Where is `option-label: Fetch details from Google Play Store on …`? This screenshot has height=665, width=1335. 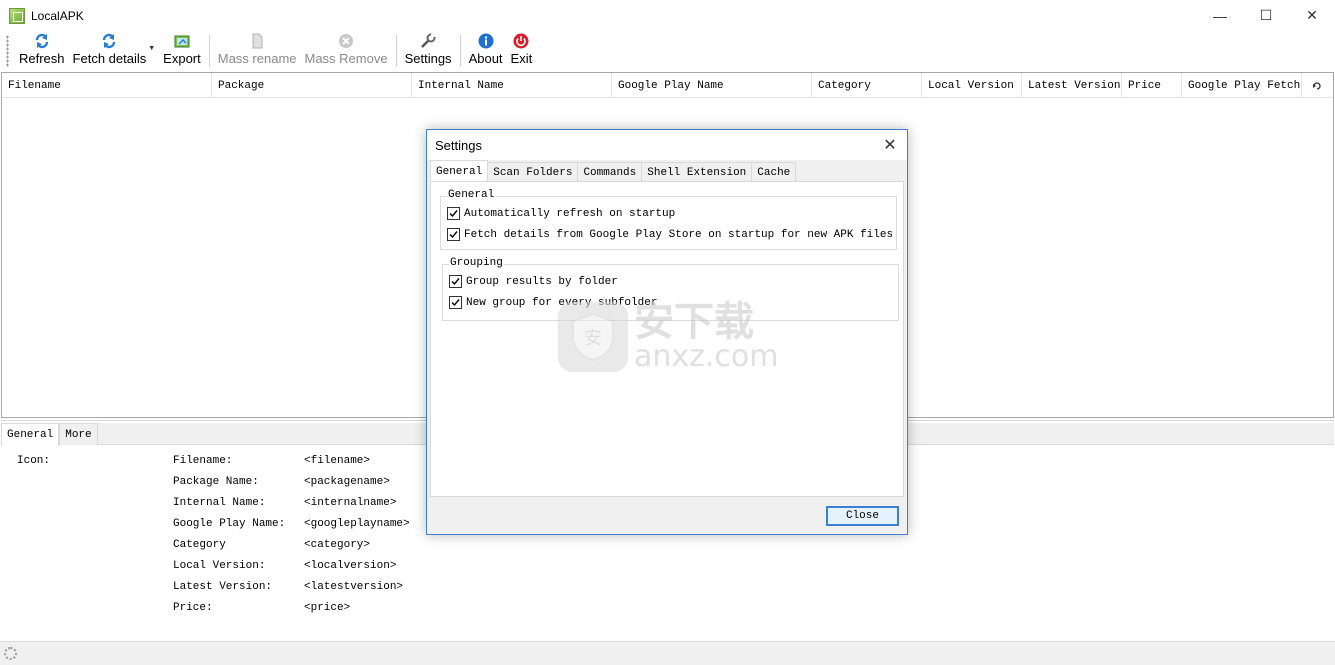
option-label: Fetch details from Google Play Store on … is located at coordinates (679, 234).